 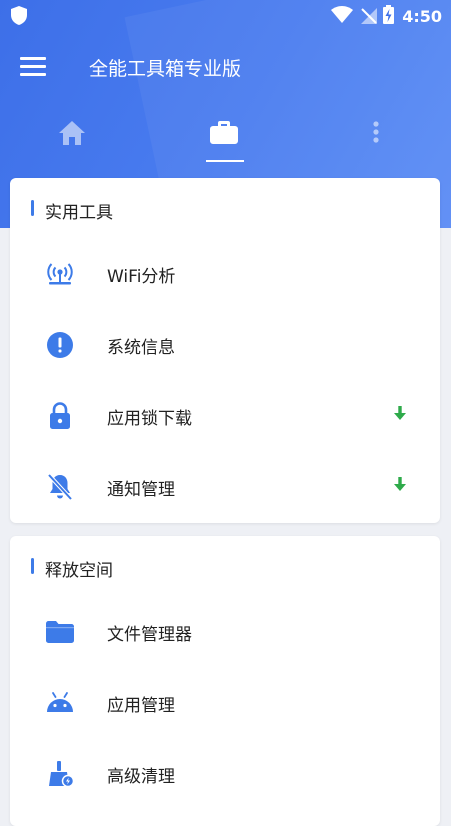 What do you see at coordinates (60, 274) in the screenshot?
I see `wifi-router-icon` at bounding box center [60, 274].